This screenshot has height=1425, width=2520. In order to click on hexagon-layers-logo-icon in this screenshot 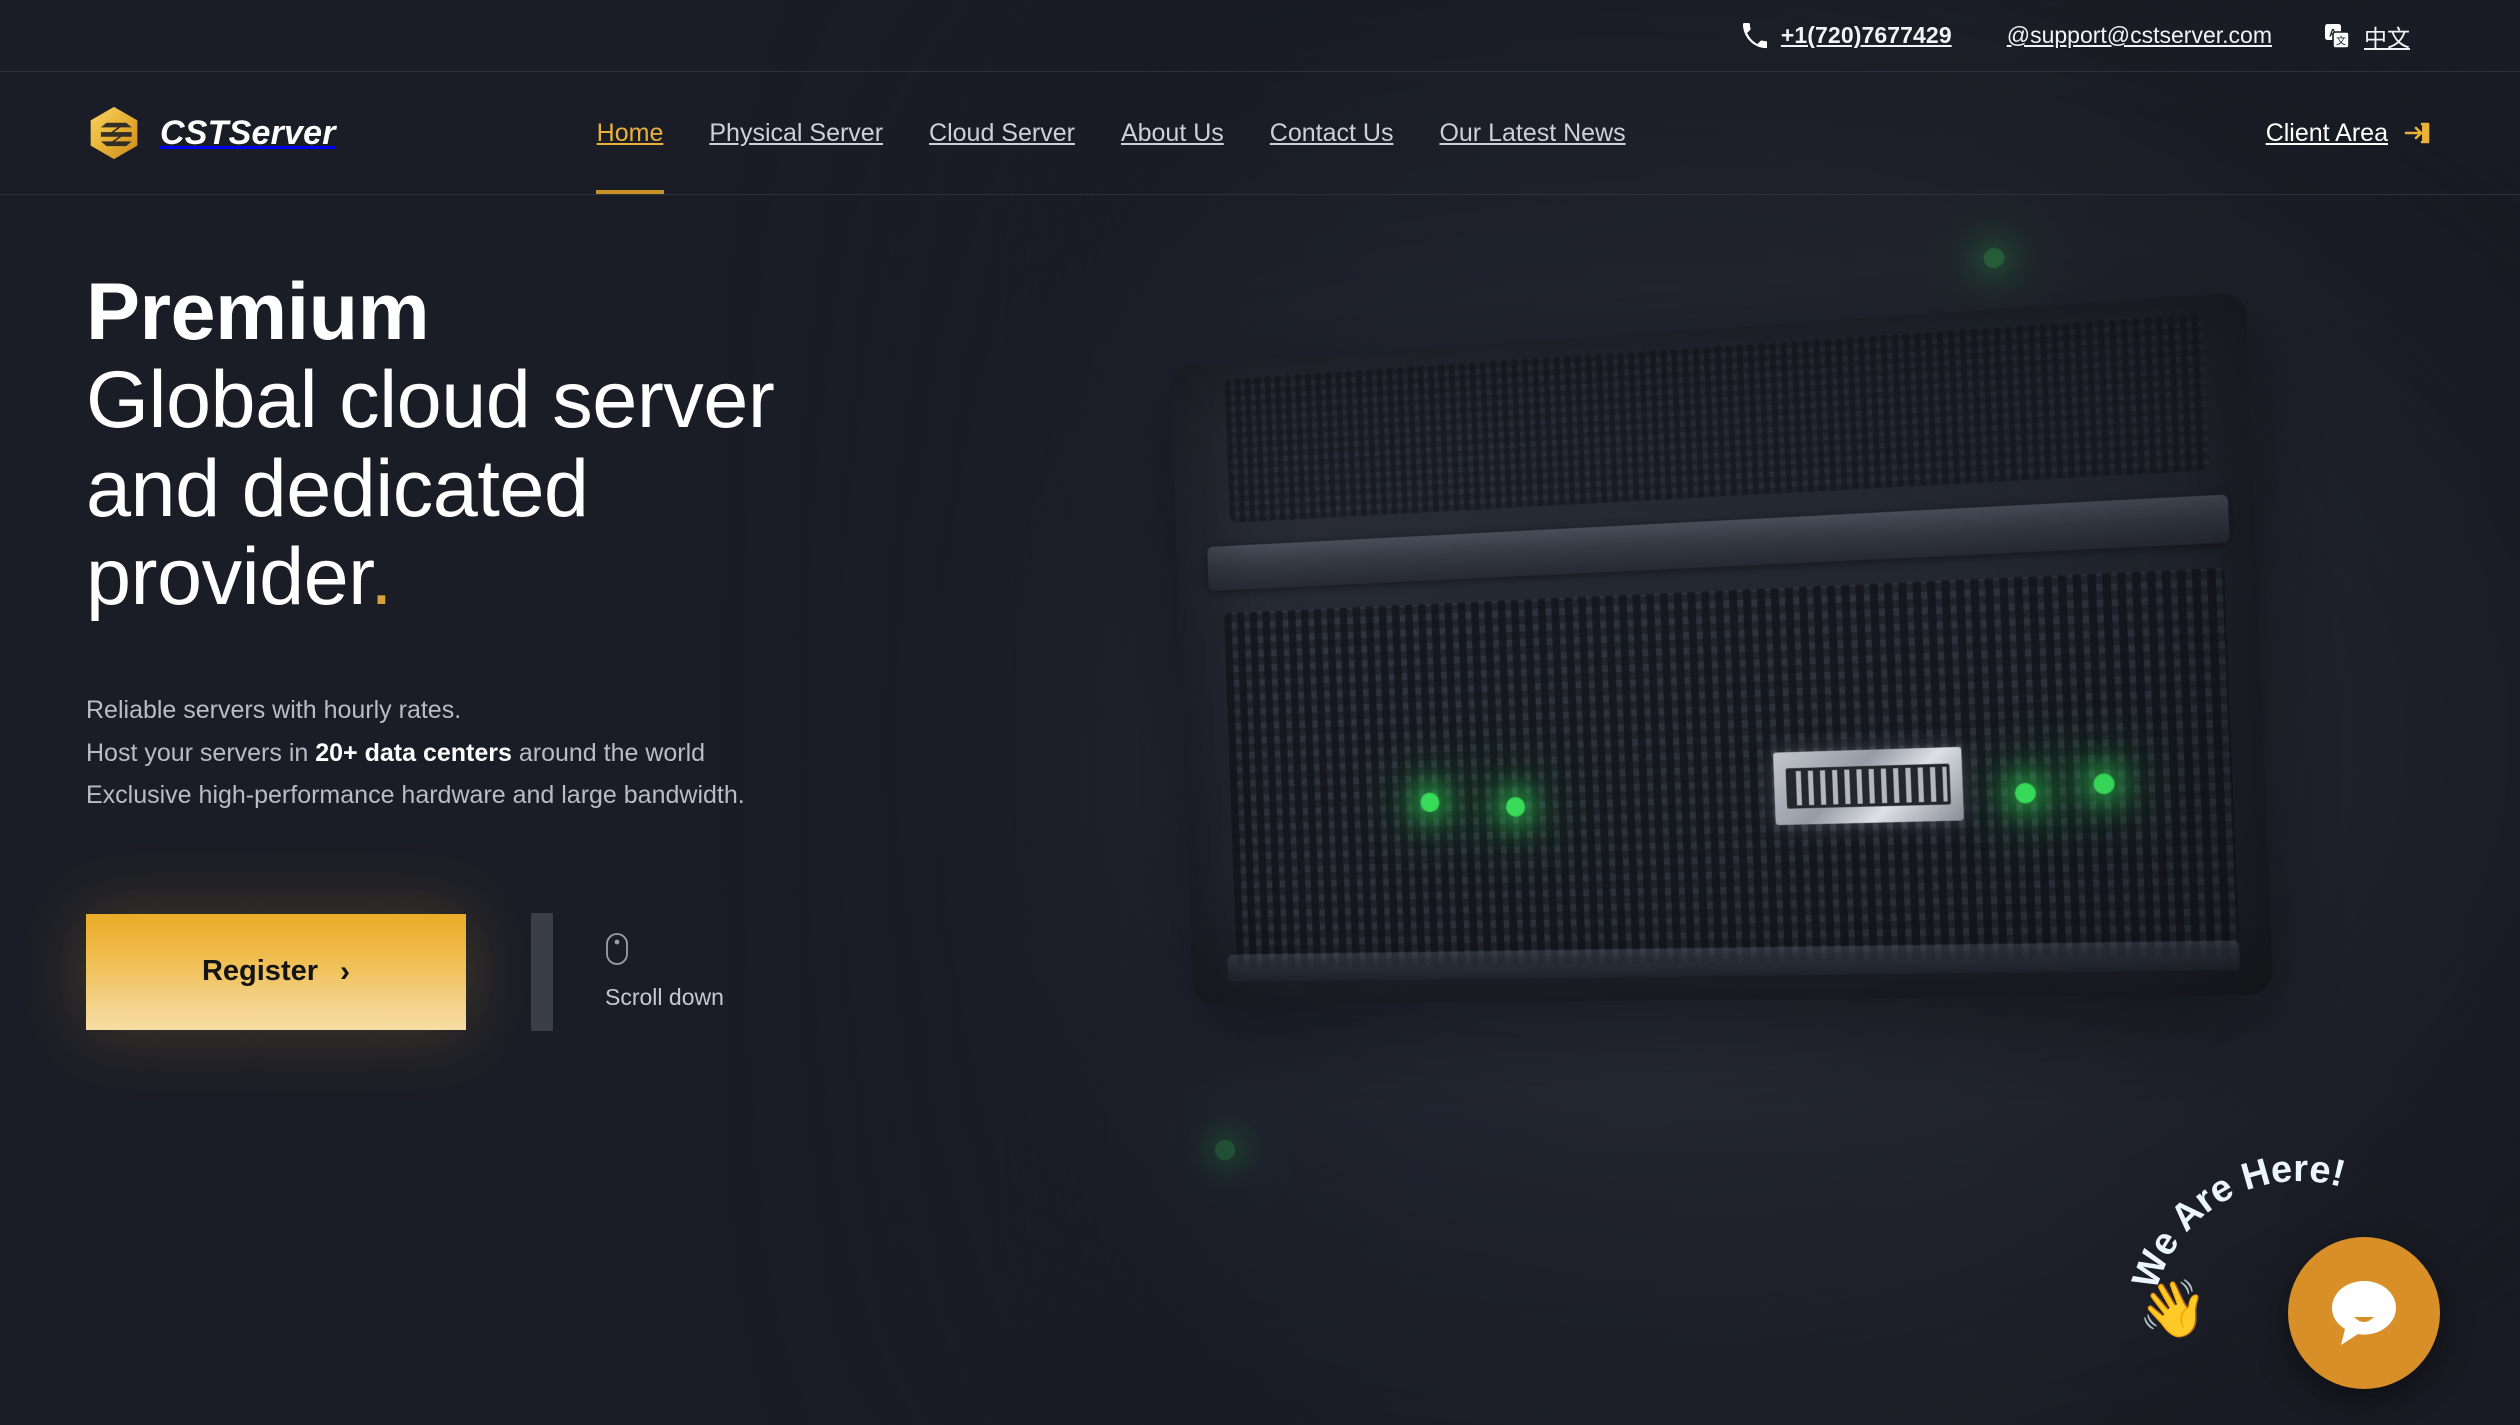, I will do `click(114, 133)`.